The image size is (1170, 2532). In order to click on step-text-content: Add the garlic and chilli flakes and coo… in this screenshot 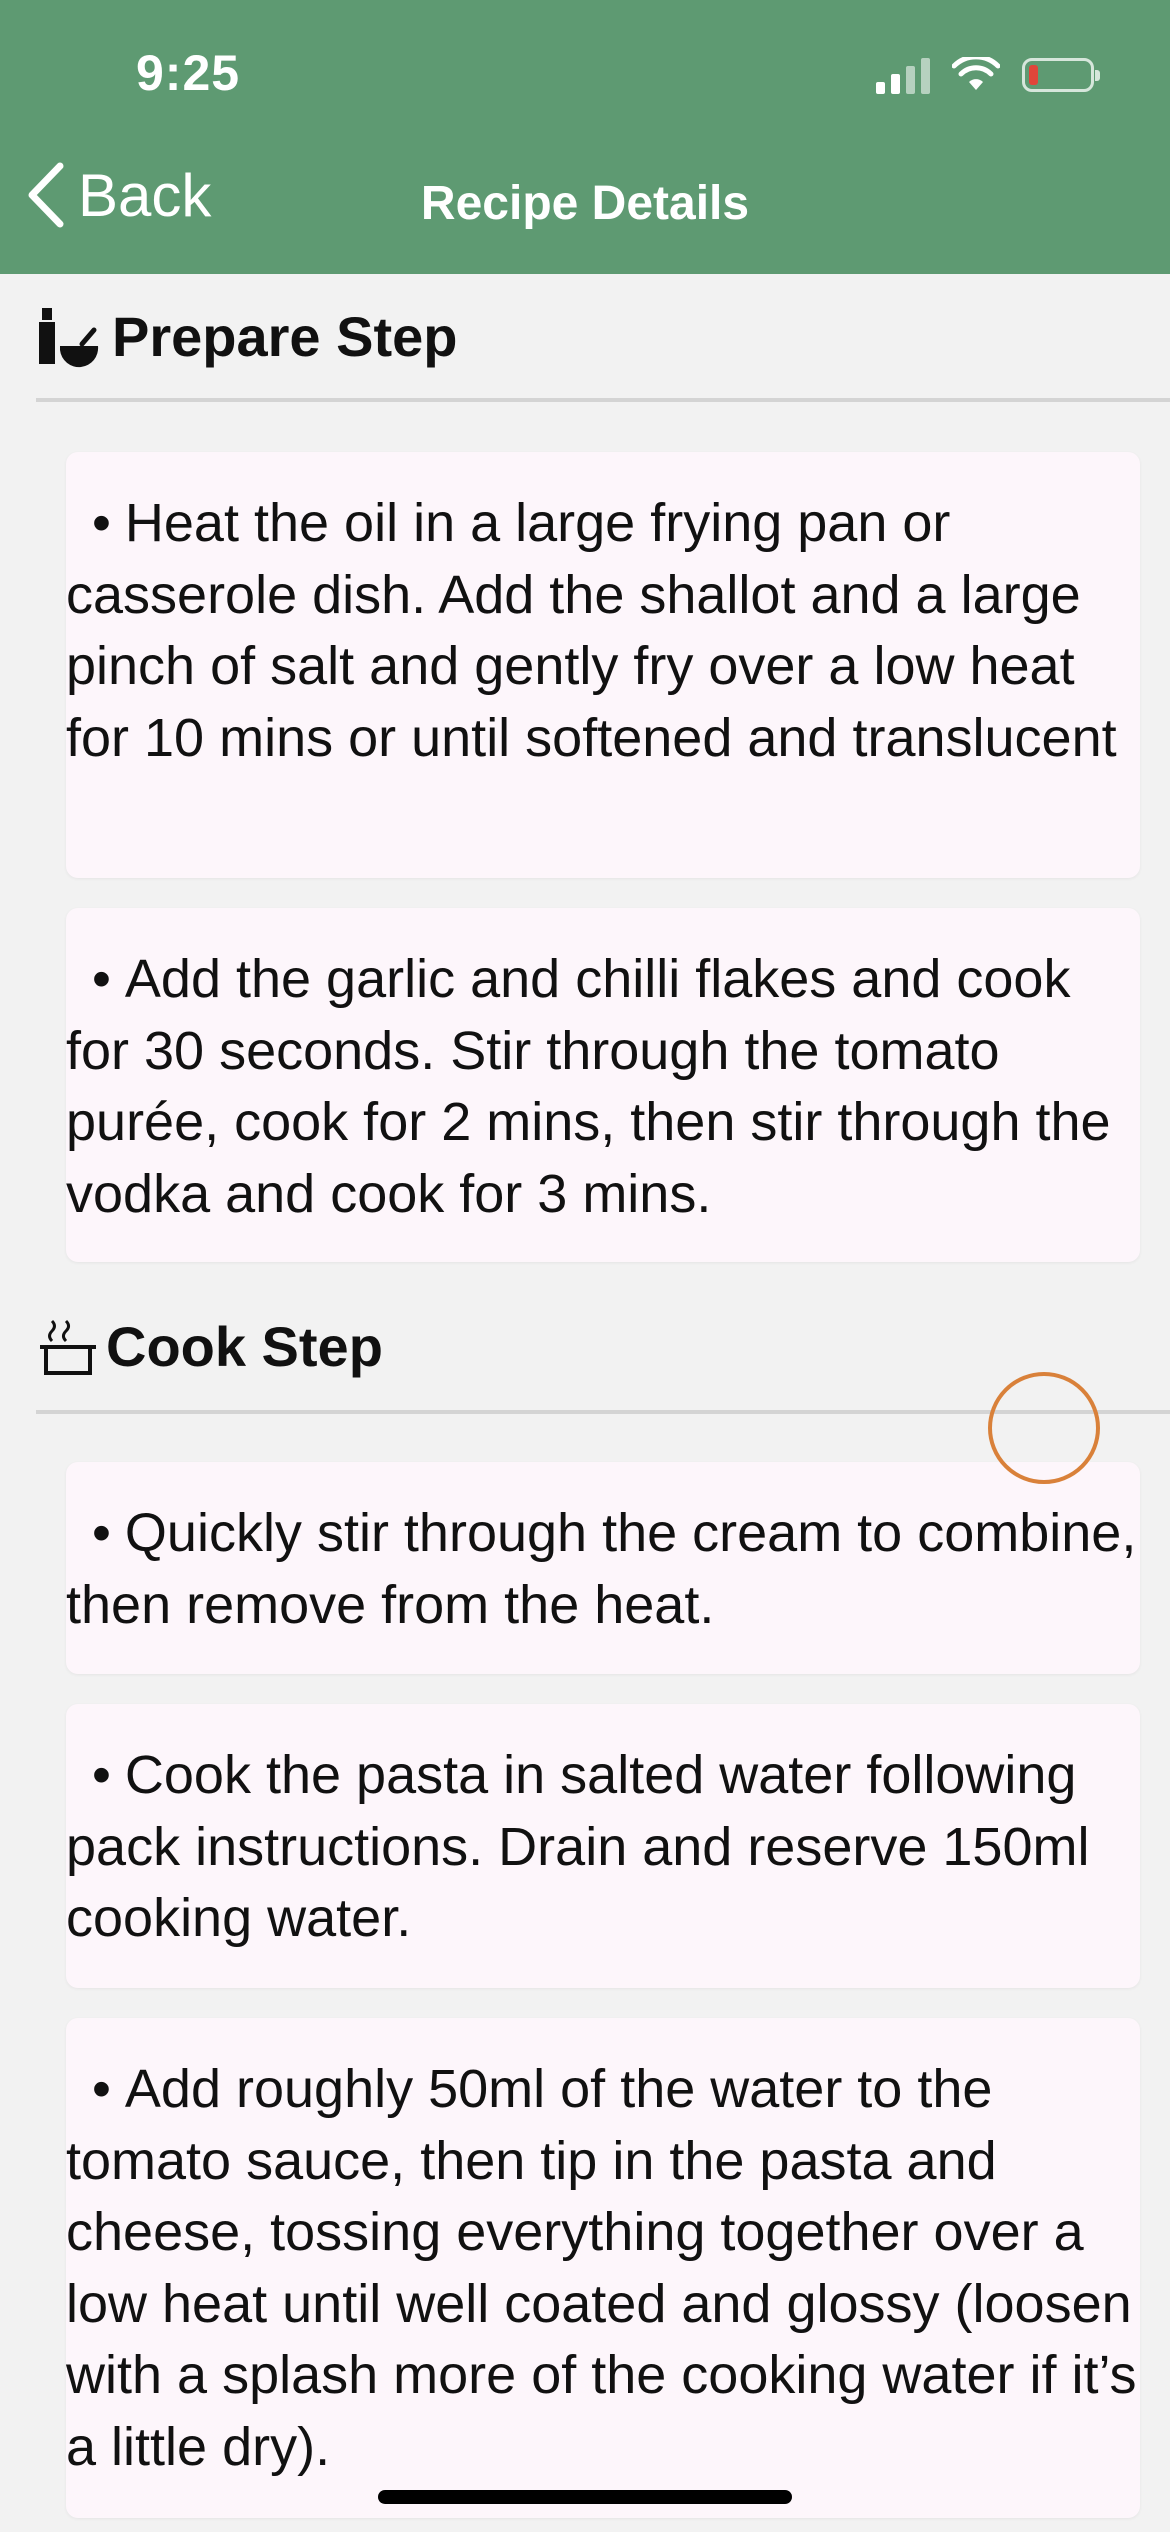, I will do `click(588, 1086)`.